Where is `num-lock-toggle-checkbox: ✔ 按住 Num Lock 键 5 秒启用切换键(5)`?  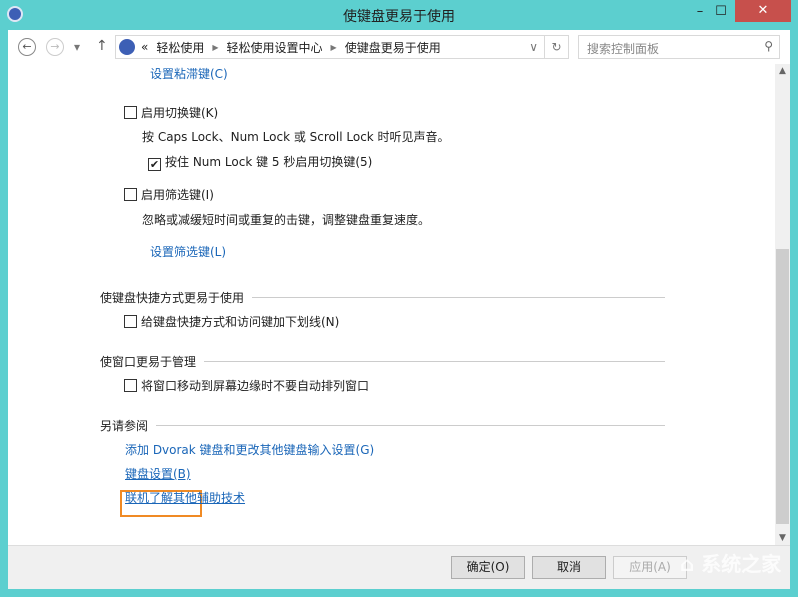 num-lock-toggle-checkbox: ✔ 按住 Num Lock 键 5 秒启用切换键(5) is located at coordinates (260, 162).